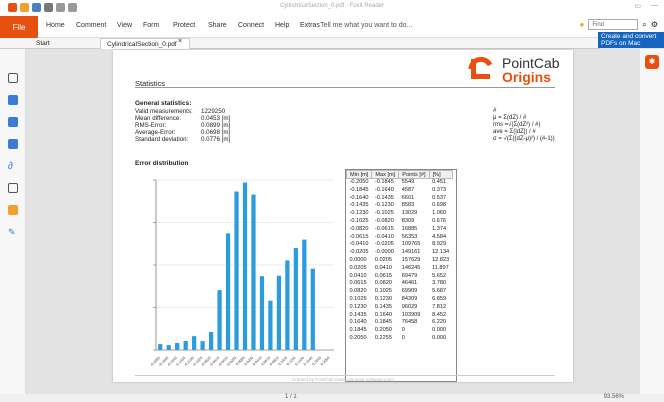  Describe the element at coordinates (216, 132) in the screenshot. I see `stat-value: 0.0698 [m]` at that location.